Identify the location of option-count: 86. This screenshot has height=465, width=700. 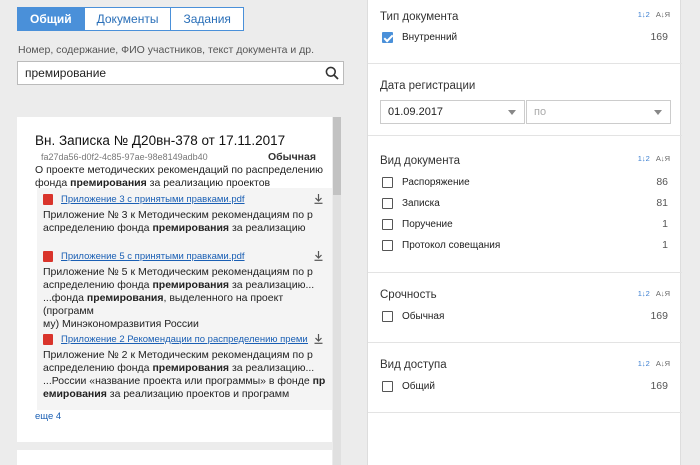
(662, 182).